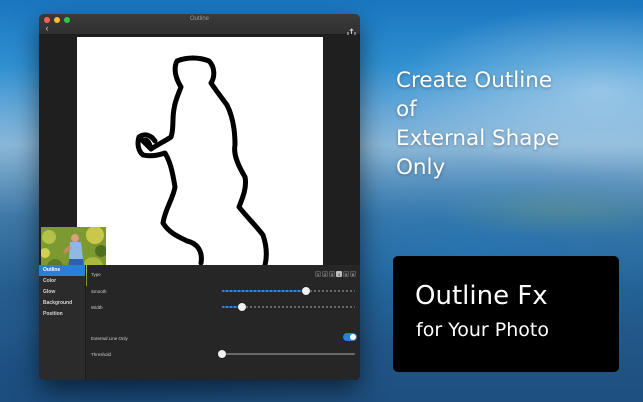  Describe the element at coordinates (96, 274) in the screenshot. I see `type-label: Type` at that location.